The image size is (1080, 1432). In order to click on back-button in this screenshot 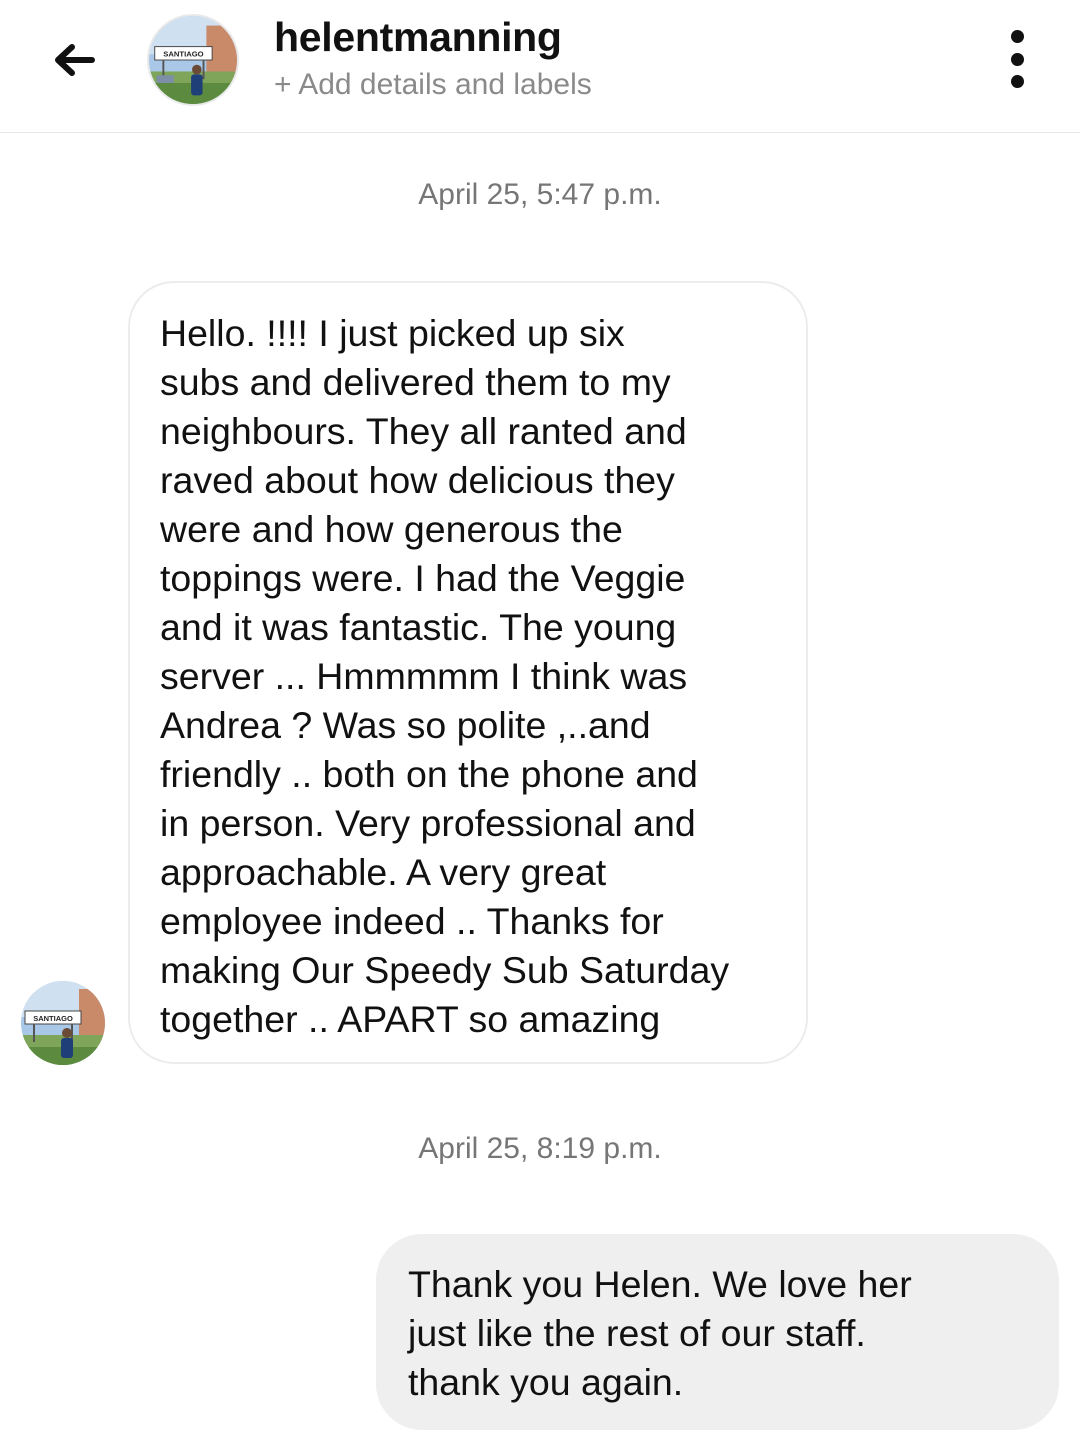, I will do `click(74, 60)`.